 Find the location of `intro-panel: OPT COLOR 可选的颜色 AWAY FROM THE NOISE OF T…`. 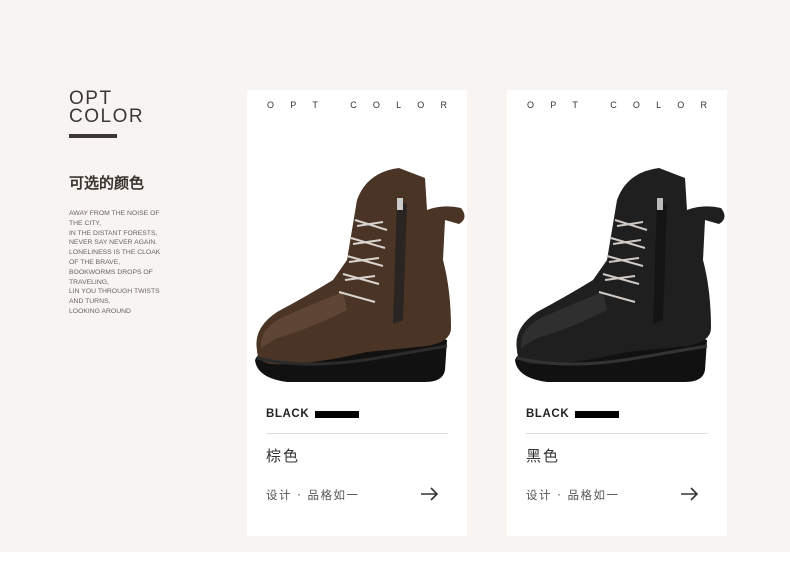

intro-panel: OPT COLOR 可选的颜色 AWAY FROM THE NOISE OF T… is located at coordinates (149, 203).